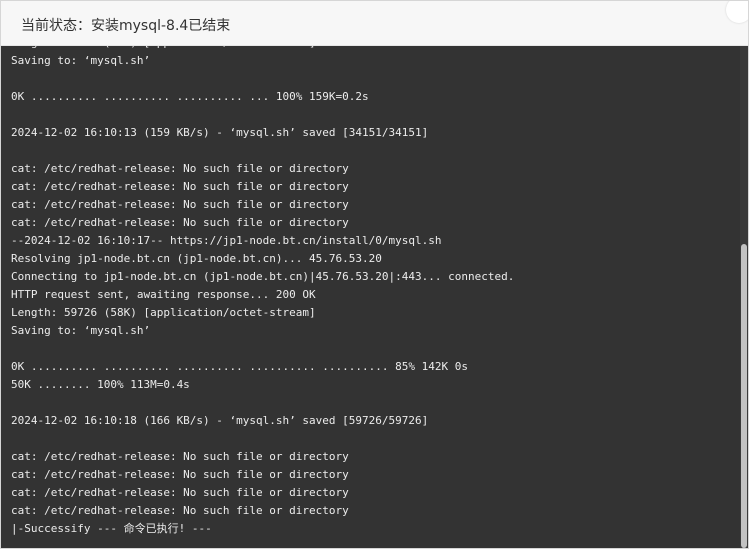 The width and height of the screenshot is (749, 549). What do you see at coordinates (111, 528) in the screenshot?
I see `log-line: |-Successify --- 命令已执行! ---` at bounding box center [111, 528].